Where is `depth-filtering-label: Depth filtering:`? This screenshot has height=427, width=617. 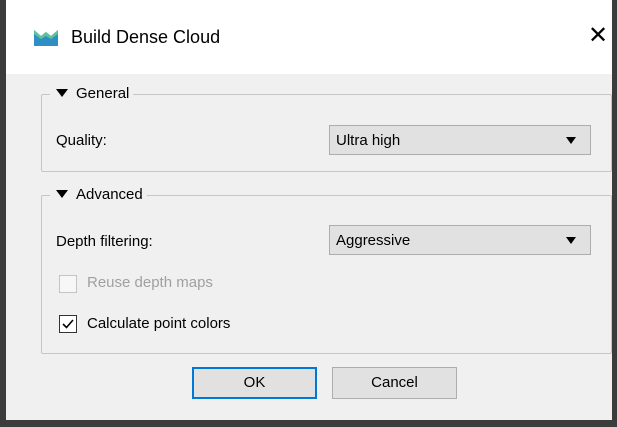
depth-filtering-label: Depth filtering: is located at coordinates (104, 241).